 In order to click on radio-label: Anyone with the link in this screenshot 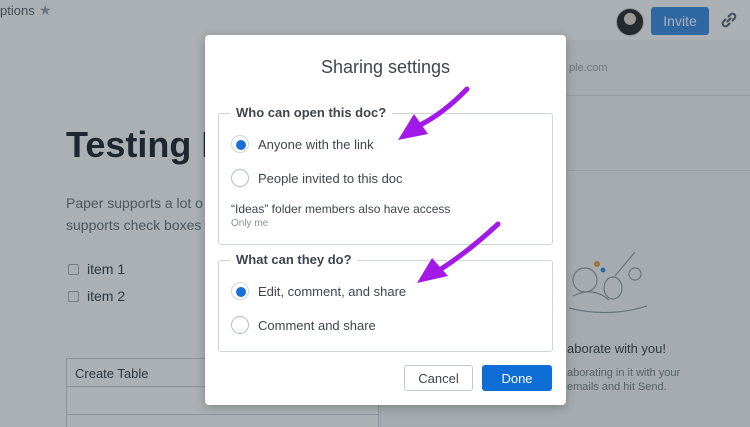, I will do `click(316, 144)`.